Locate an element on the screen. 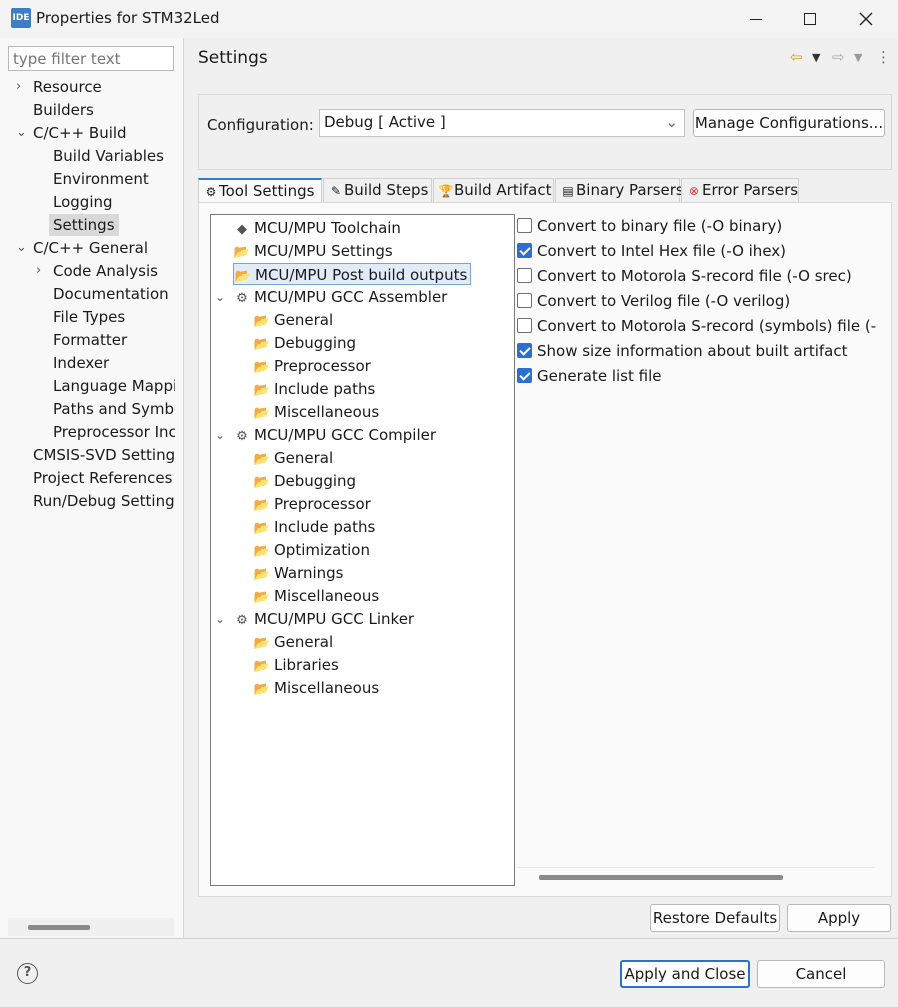 This screenshot has width=898, height=1007. tool-tree-label: Include paths is located at coordinates (325, 389).